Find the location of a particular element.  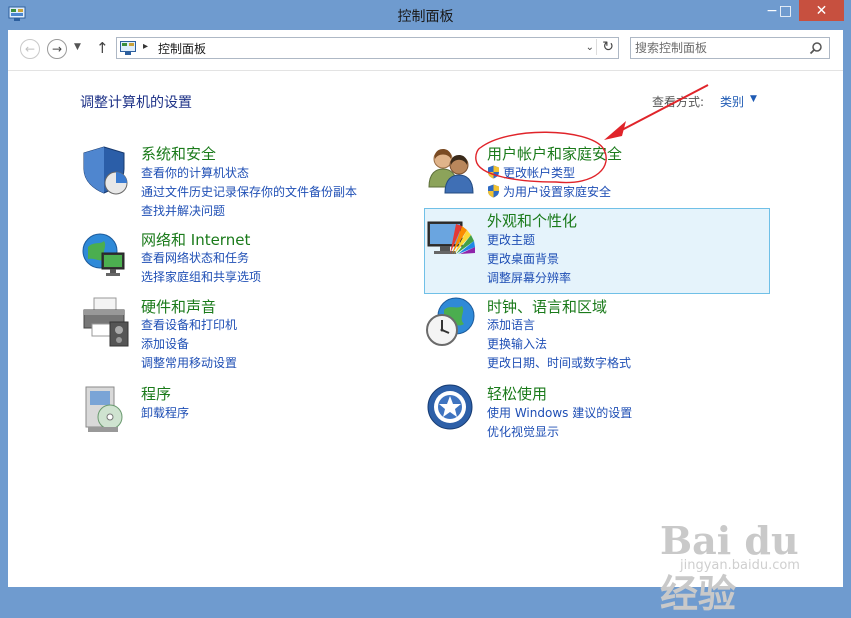

category-title-appearance: 外观和个性化 is located at coordinates (532, 220).